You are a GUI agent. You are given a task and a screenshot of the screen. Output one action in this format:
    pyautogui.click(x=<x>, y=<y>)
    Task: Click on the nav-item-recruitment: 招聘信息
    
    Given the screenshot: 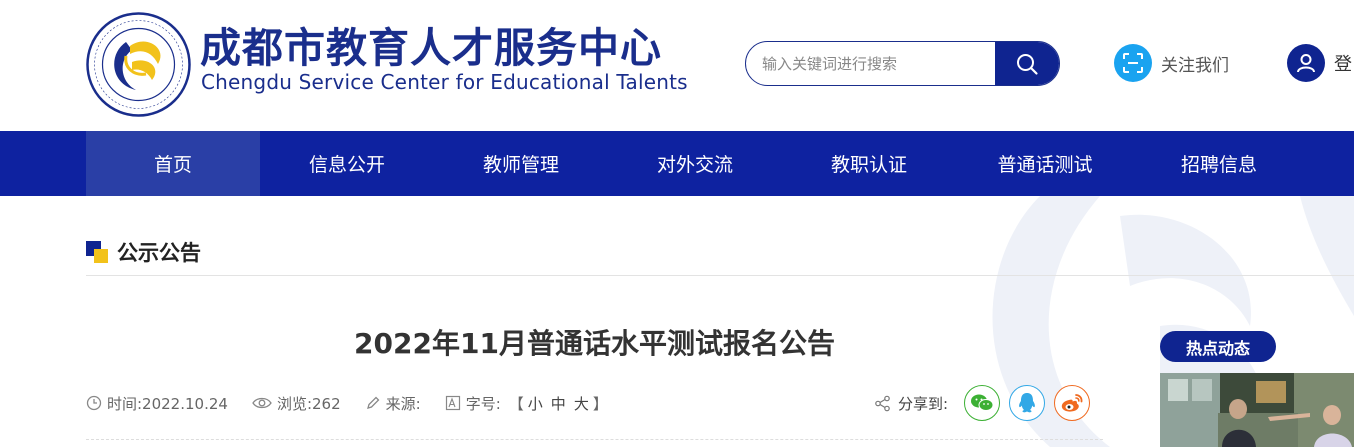 What is the action you would take?
    pyautogui.click(x=1219, y=163)
    